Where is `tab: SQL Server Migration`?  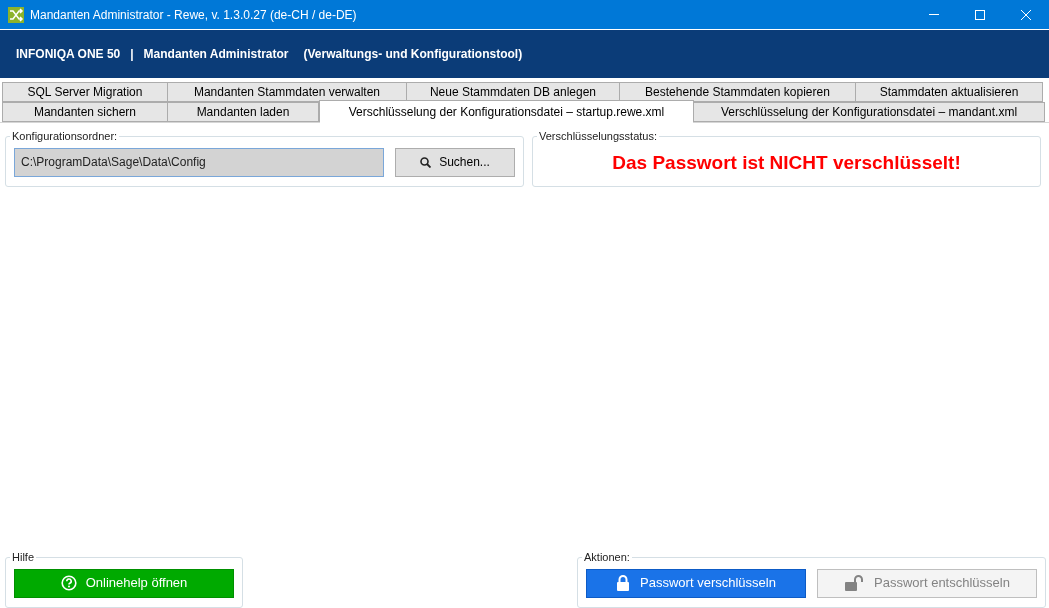 tab: SQL Server Migration is located at coordinates (85, 92).